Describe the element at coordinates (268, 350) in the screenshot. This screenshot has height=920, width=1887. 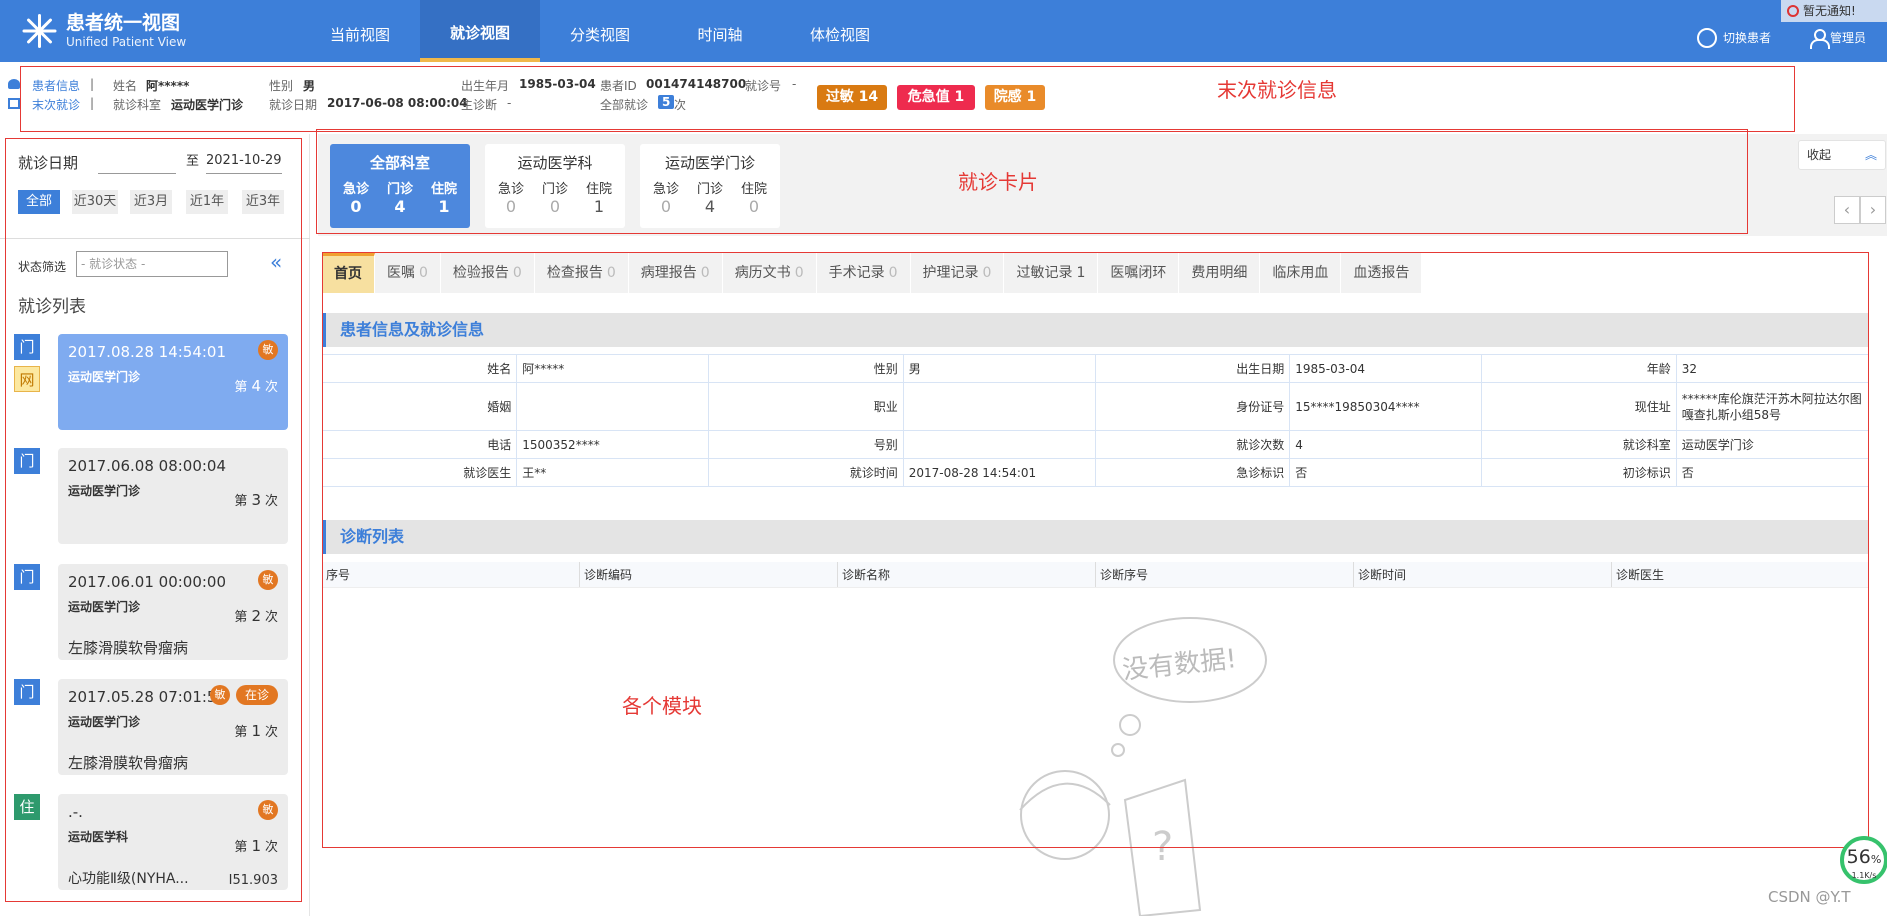
I see `allergy-tag: 敏` at that location.